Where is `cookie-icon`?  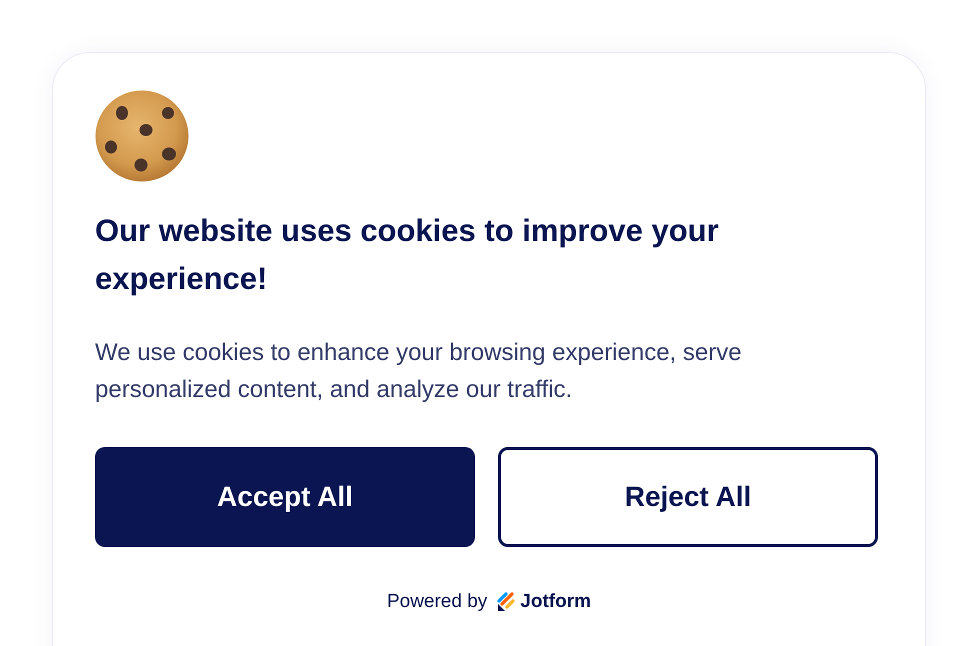
cookie-icon is located at coordinates (142, 136).